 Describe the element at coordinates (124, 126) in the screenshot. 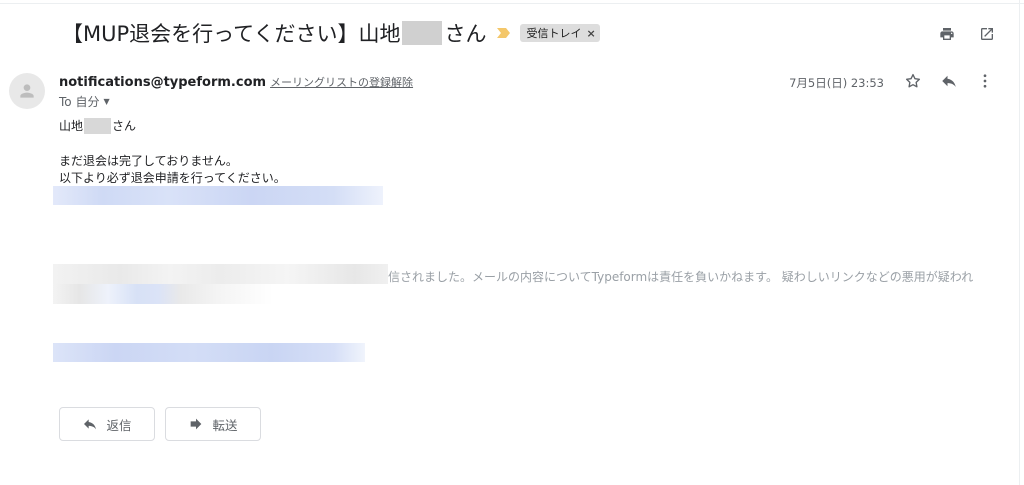

I see `greeting-suffix: さん` at that location.